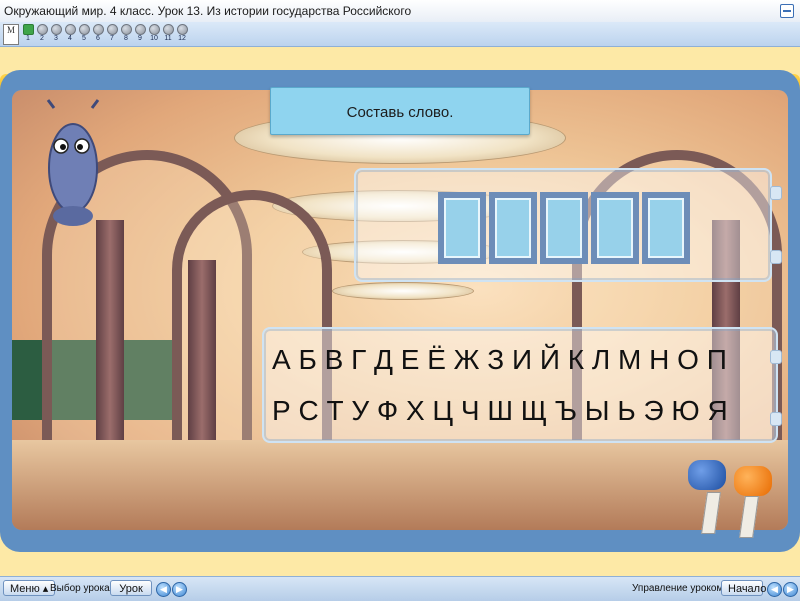 Image resolution: width=800 pixels, height=601 pixels. I want to click on lesson-page-3: 3, so click(56, 33).